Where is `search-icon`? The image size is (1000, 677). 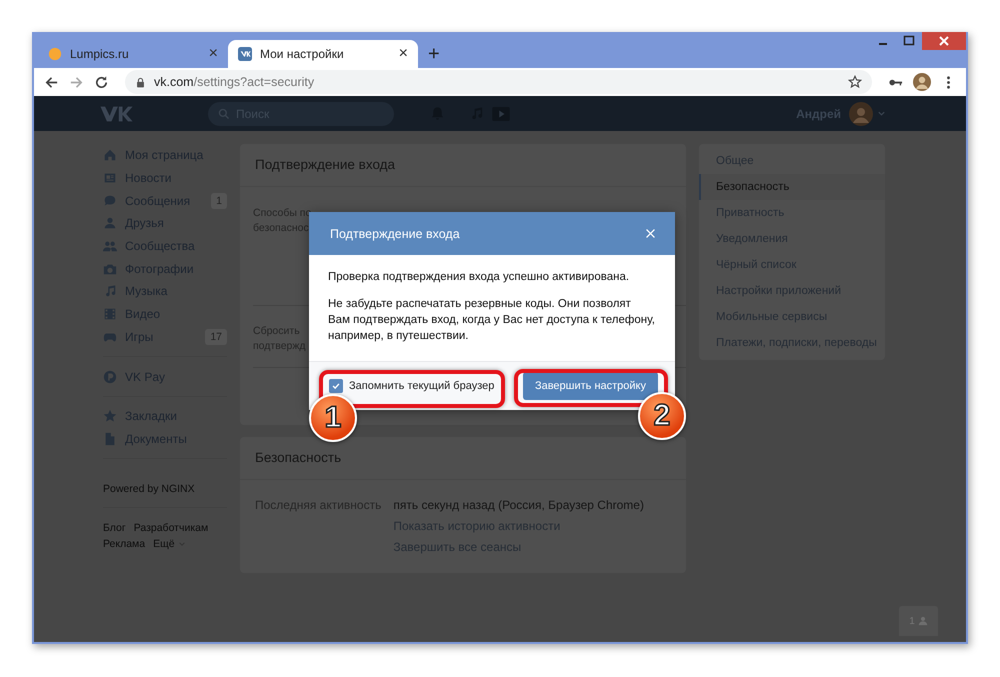 search-icon is located at coordinates (224, 114).